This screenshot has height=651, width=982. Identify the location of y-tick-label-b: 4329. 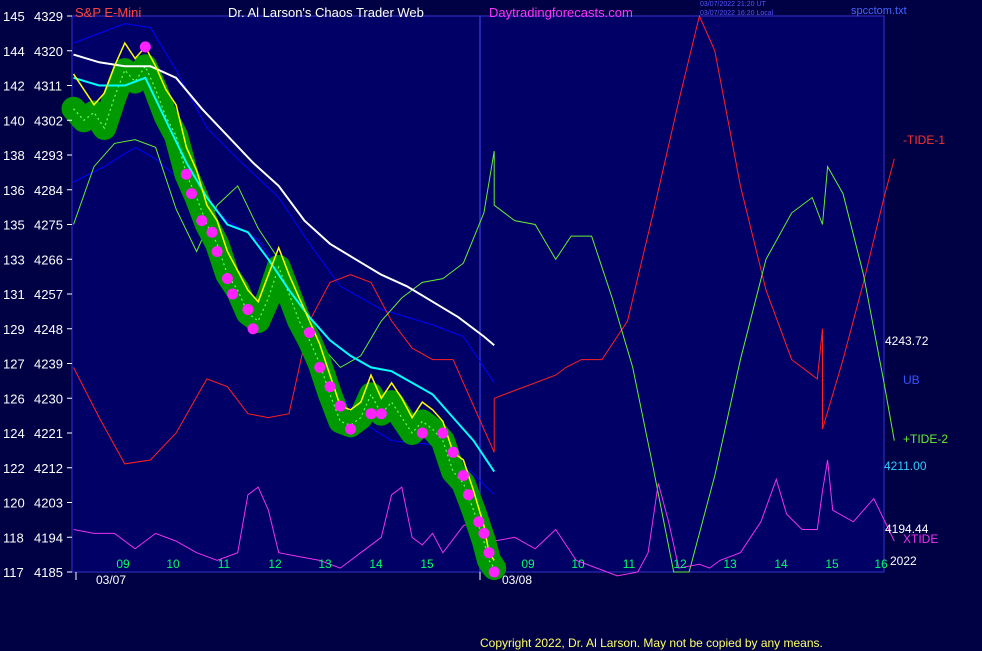
(48, 16).